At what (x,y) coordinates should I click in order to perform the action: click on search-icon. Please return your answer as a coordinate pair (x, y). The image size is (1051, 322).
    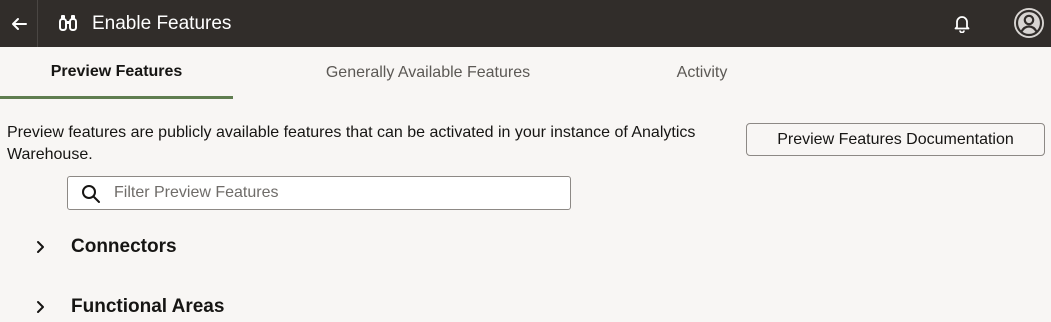
    Looking at the image, I should click on (91, 194).